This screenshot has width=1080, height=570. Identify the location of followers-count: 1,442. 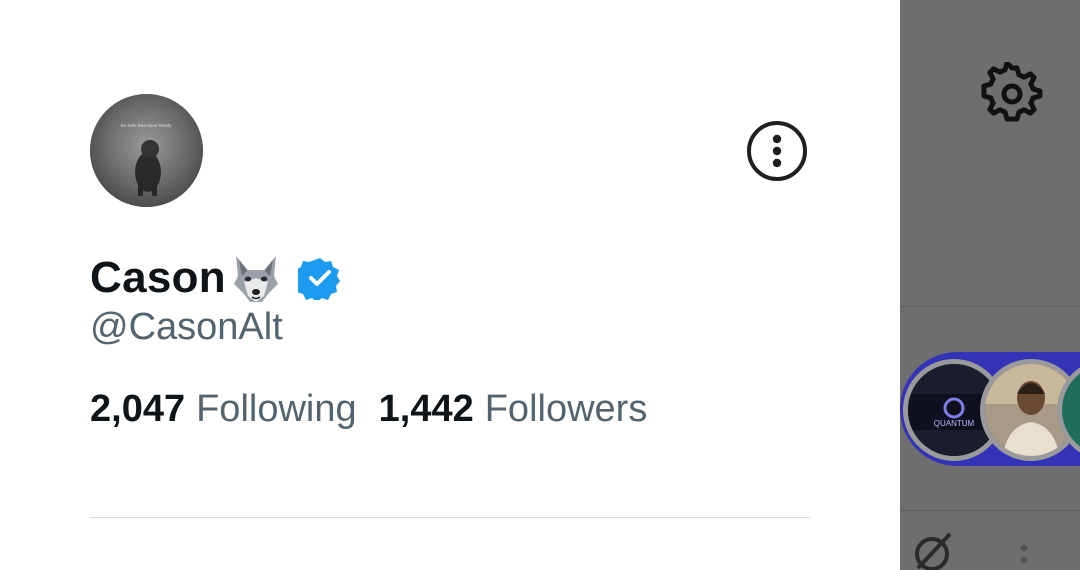
(426, 409).